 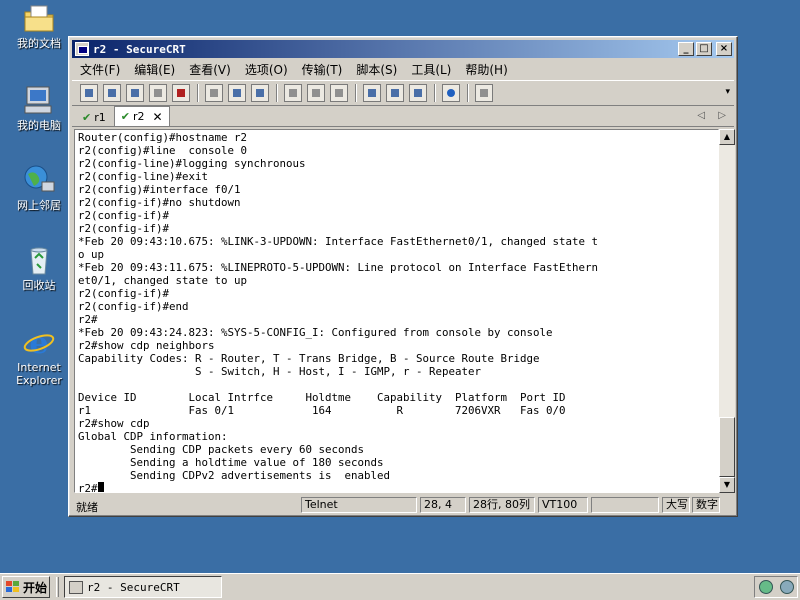 What do you see at coordinates (706, 505) in the screenshot?
I see `status-num: 数字` at bounding box center [706, 505].